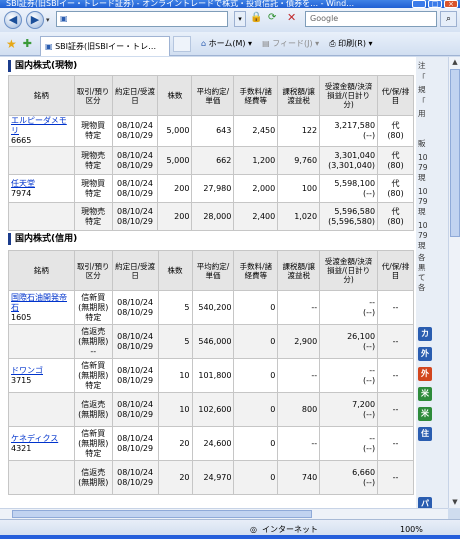  Describe the element at coordinates (435, 4) in the screenshot. I see `maximize-button: □` at that location.